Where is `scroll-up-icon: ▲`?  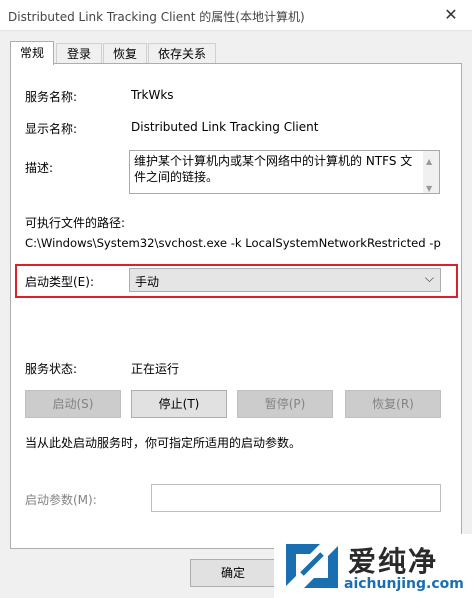 scroll-up-icon: ▲ is located at coordinates (429, 162).